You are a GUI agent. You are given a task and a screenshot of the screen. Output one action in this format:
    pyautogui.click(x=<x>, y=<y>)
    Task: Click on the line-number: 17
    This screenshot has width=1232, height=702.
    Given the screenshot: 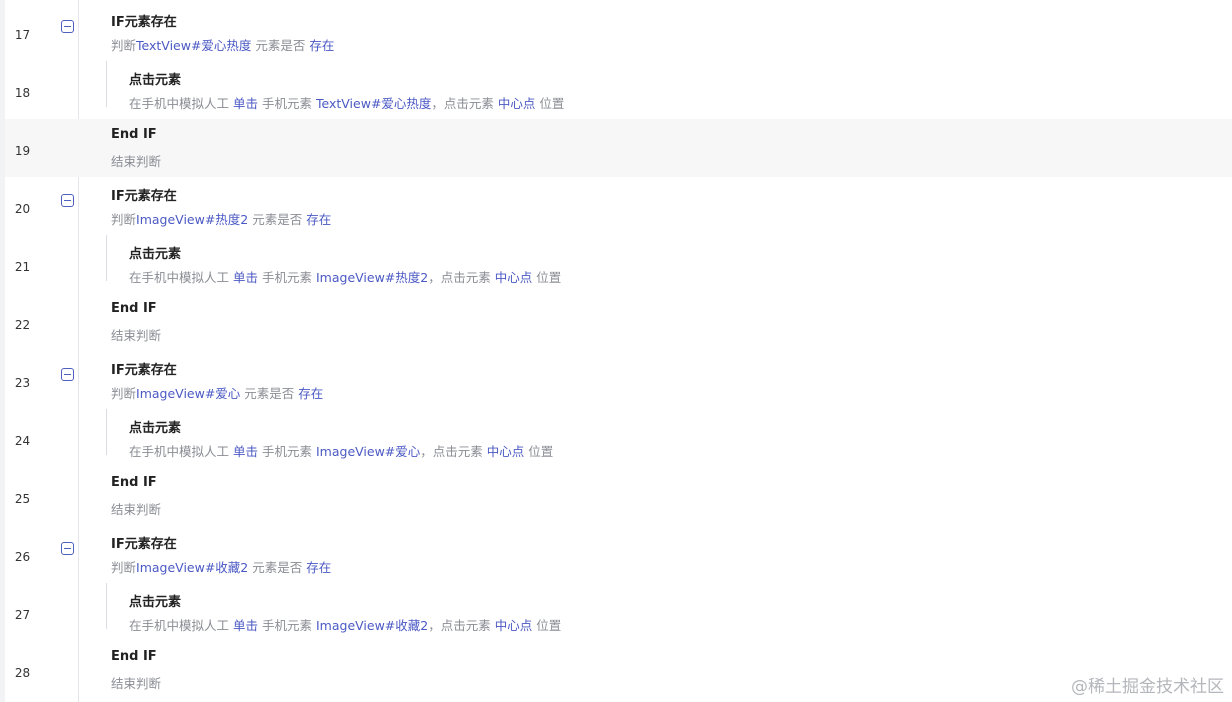 What is the action you would take?
    pyautogui.click(x=22, y=35)
    